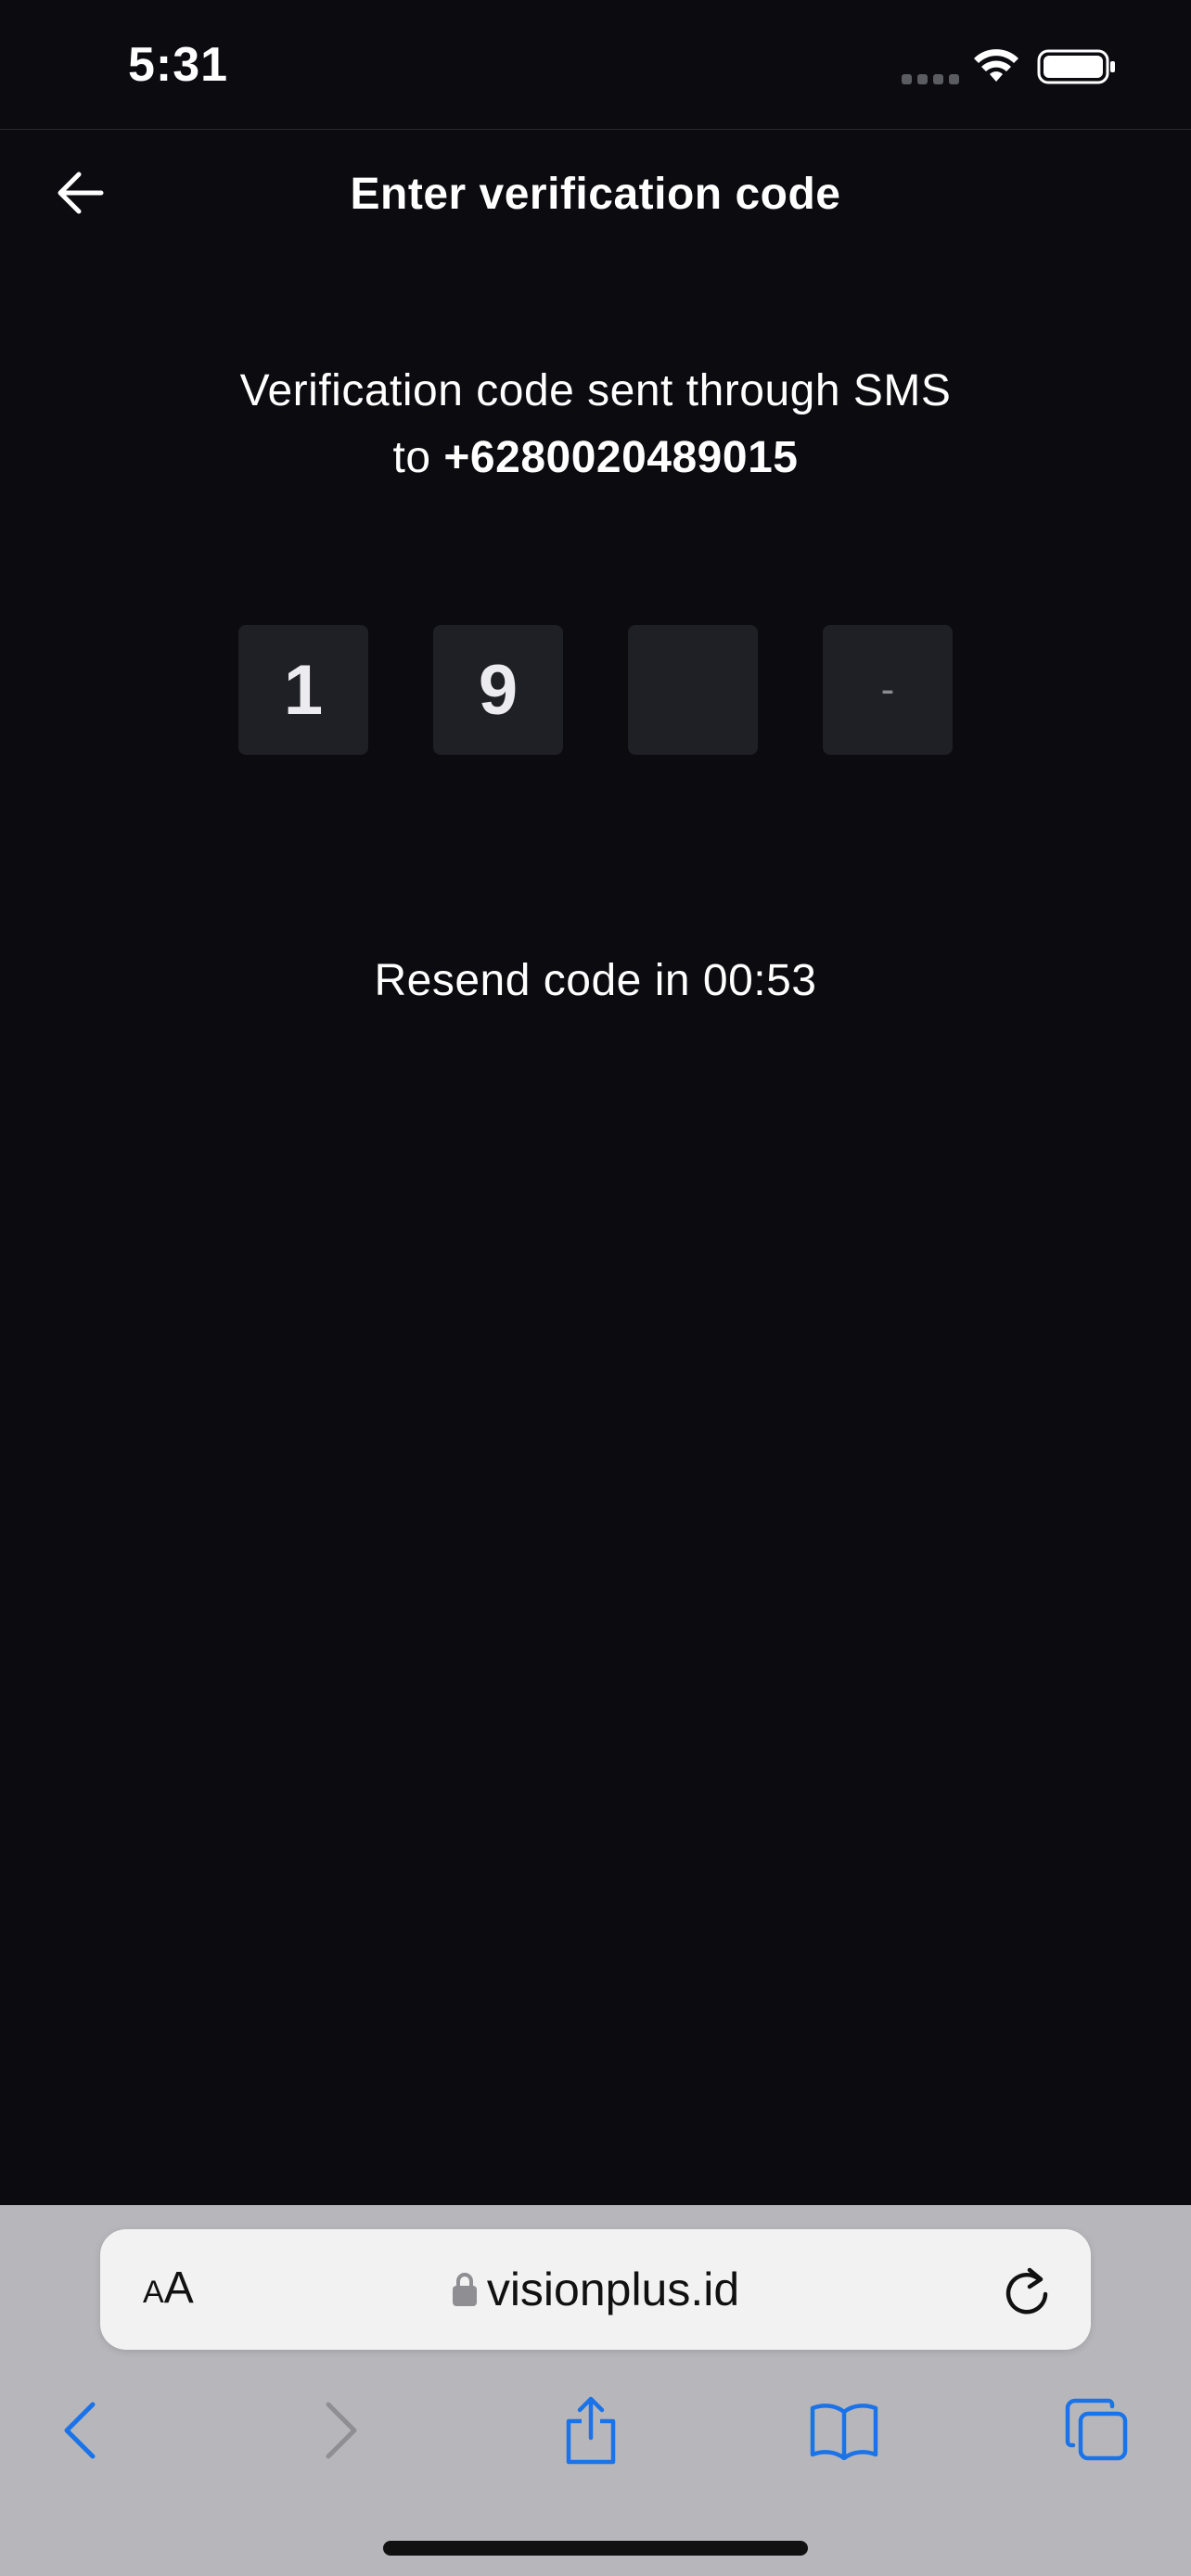 This screenshot has width=1191, height=2576. What do you see at coordinates (595, 65) in the screenshot?
I see `status-bar: 5:31` at bounding box center [595, 65].